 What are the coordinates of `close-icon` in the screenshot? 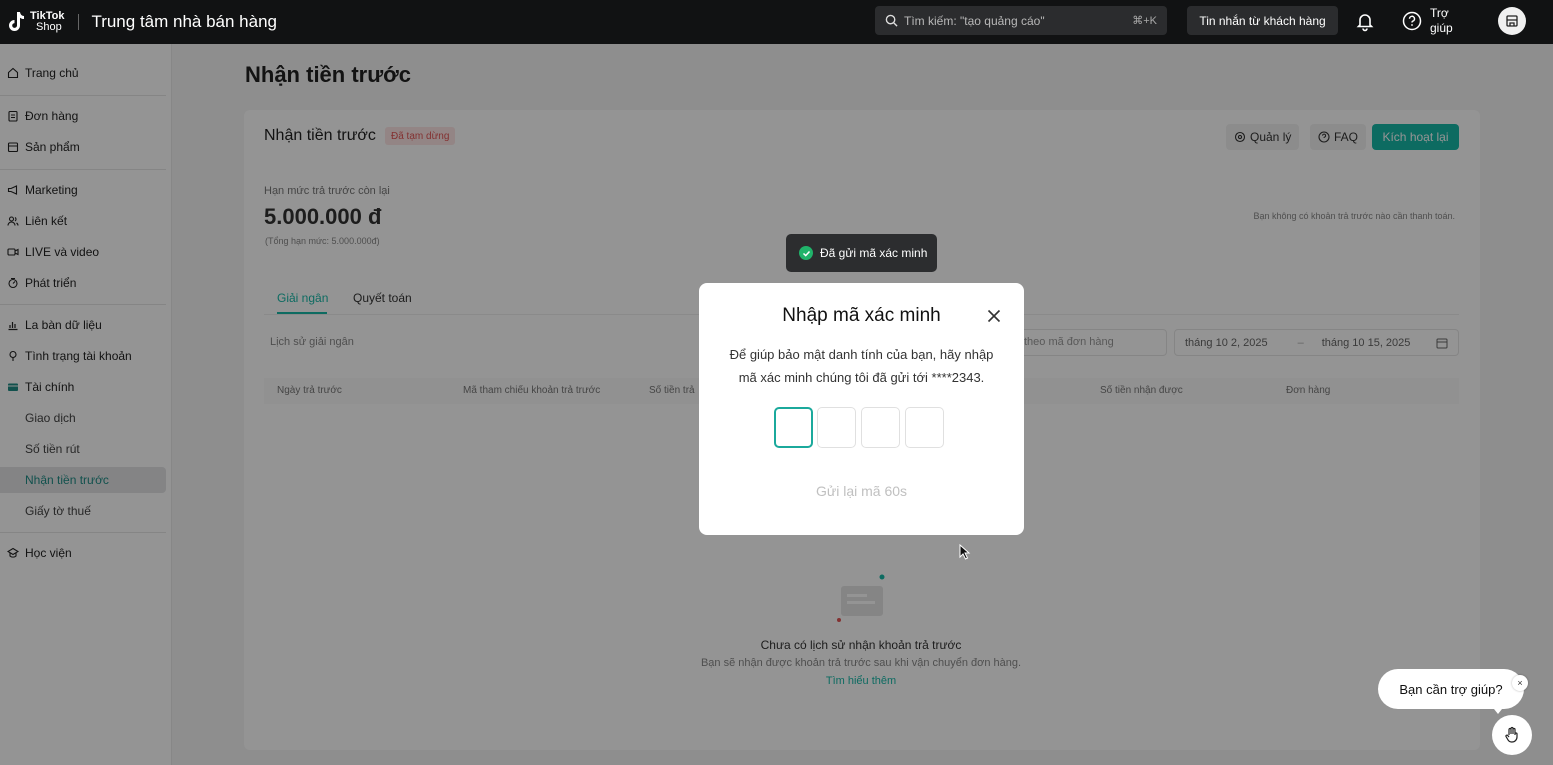 It's located at (994, 316).